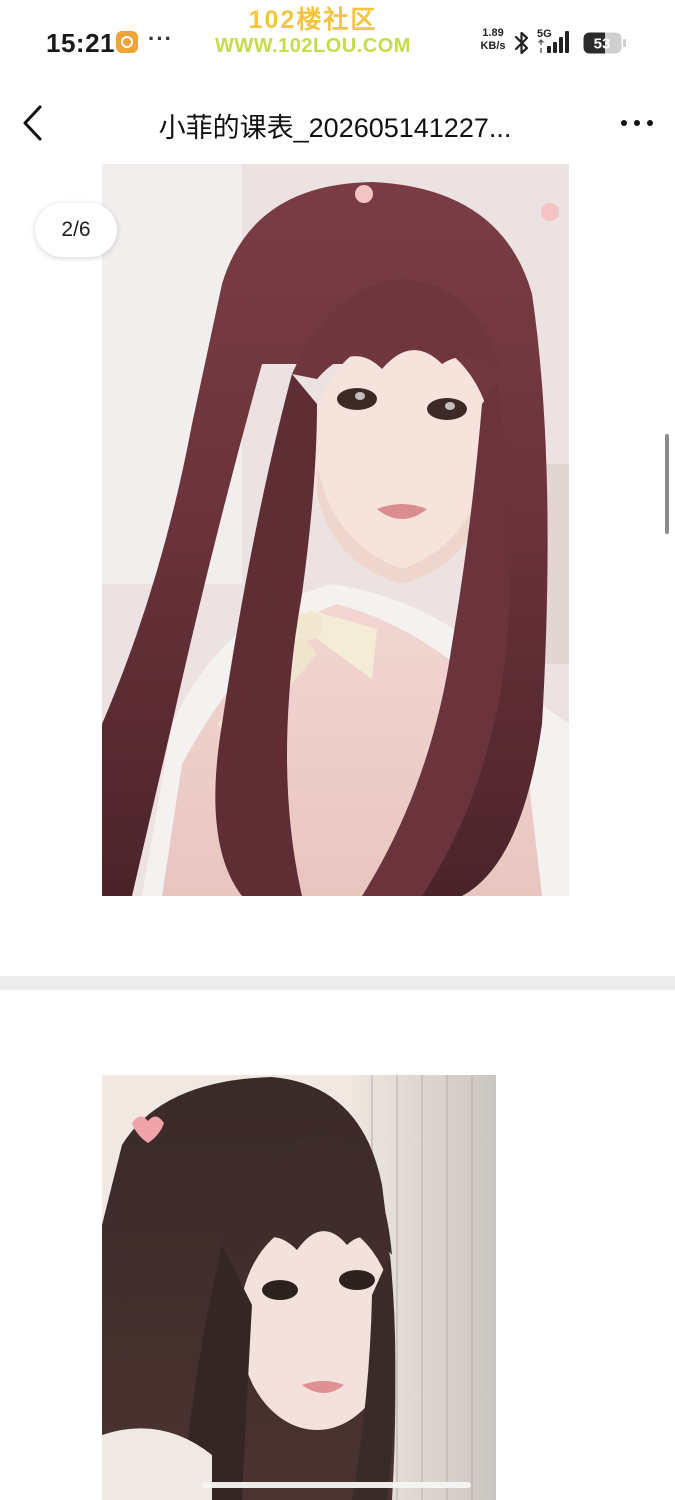  Describe the element at coordinates (521, 43) in the screenshot. I see `bluetooth-icon` at that location.